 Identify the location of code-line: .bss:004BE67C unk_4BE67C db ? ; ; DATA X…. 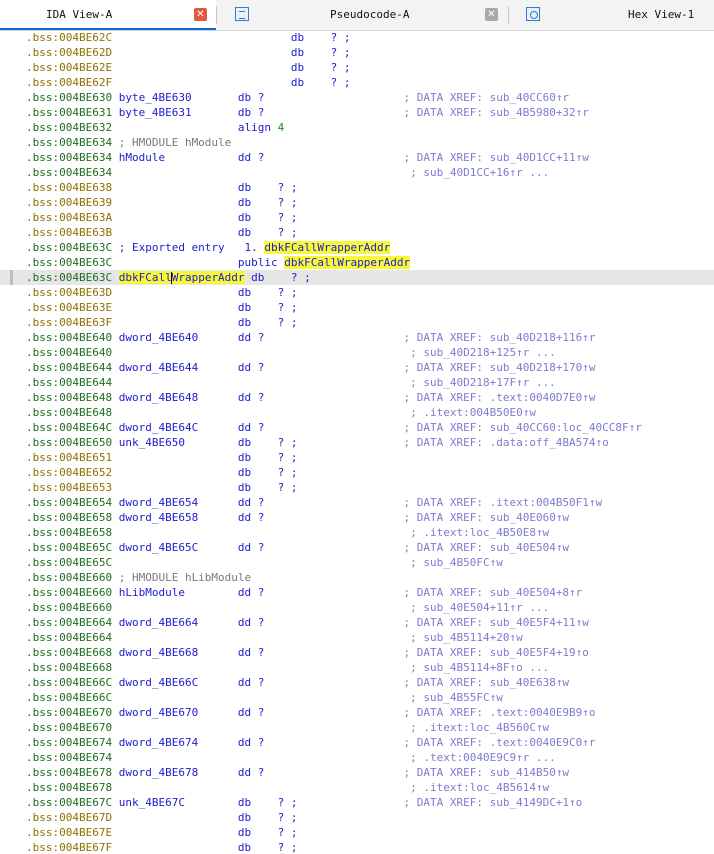
(357, 802).